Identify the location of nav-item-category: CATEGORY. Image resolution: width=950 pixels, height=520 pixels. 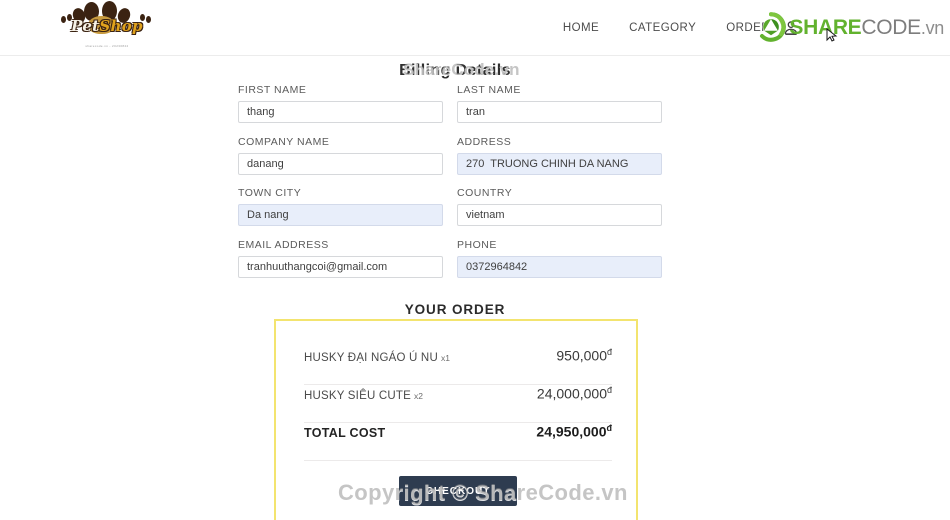
(662, 28).